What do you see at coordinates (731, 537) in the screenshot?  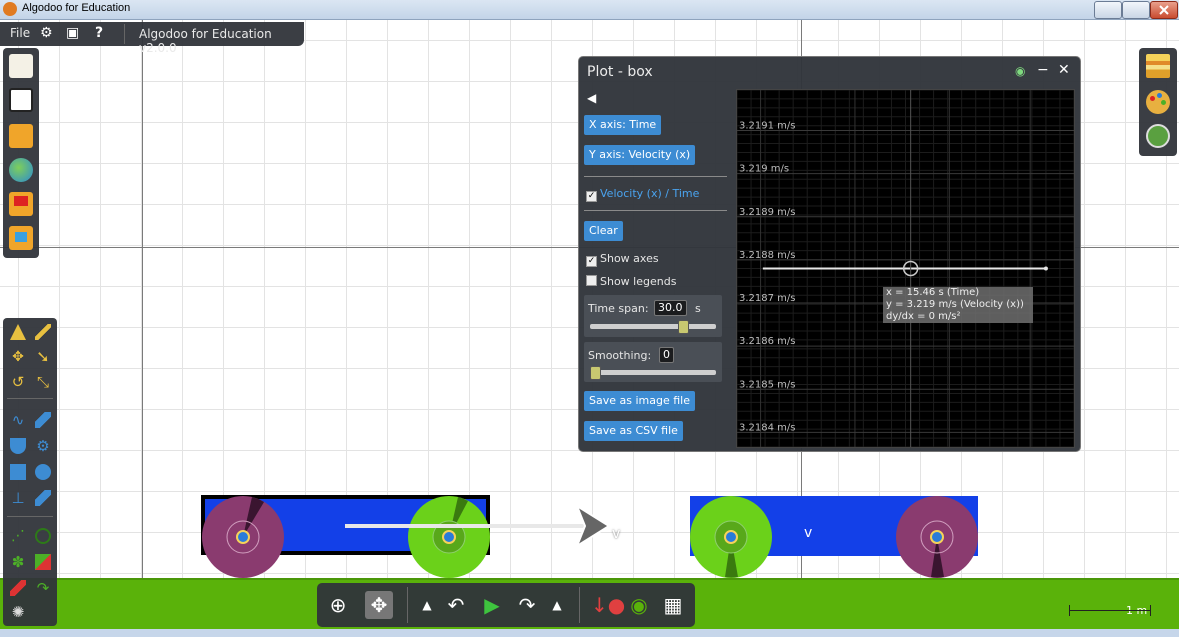 I see `wheel-right-green` at bounding box center [731, 537].